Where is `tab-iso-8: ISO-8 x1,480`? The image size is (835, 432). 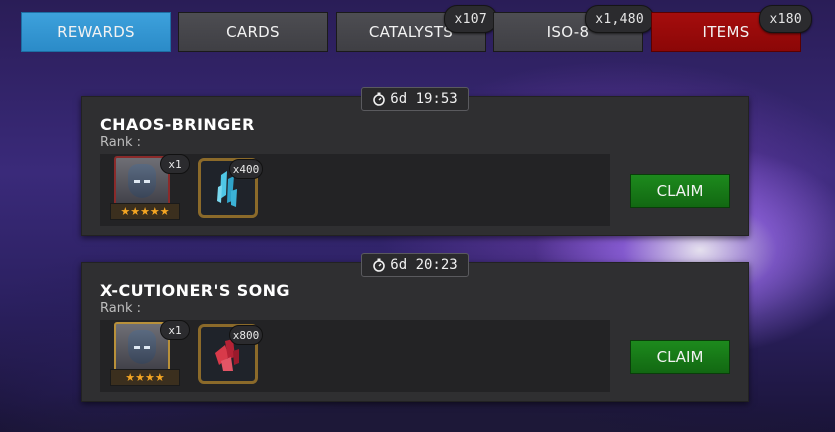 tab-iso-8: ISO-8 x1,480 is located at coordinates (573, 28).